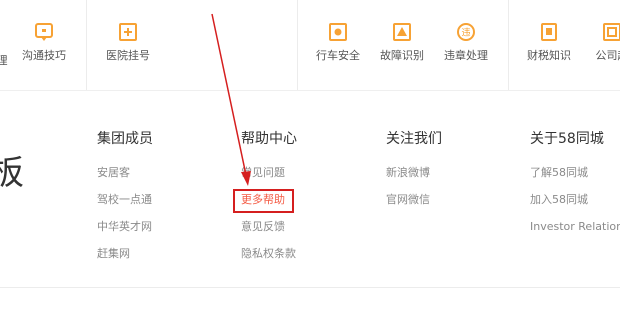 The height and width of the screenshot is (310, 620). Describe the element at coordinates (246, 178) in the screenshot. I see `arrow-head` at that location.